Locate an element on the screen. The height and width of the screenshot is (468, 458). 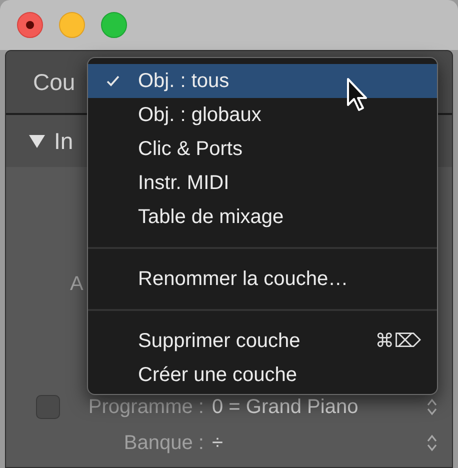
menu-item: Instr. MIDI is located at coordinates (262, 183).